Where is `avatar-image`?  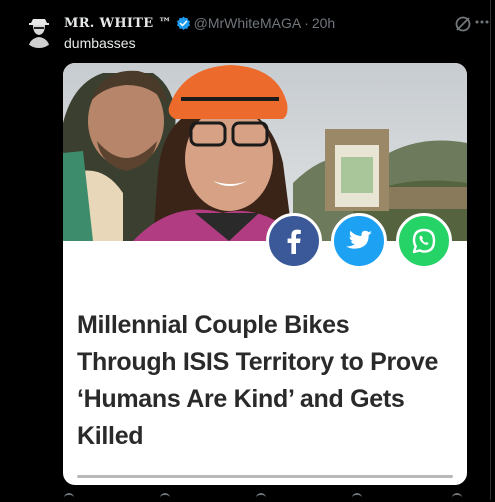 avatar-image is located at coordinates (39, 31).